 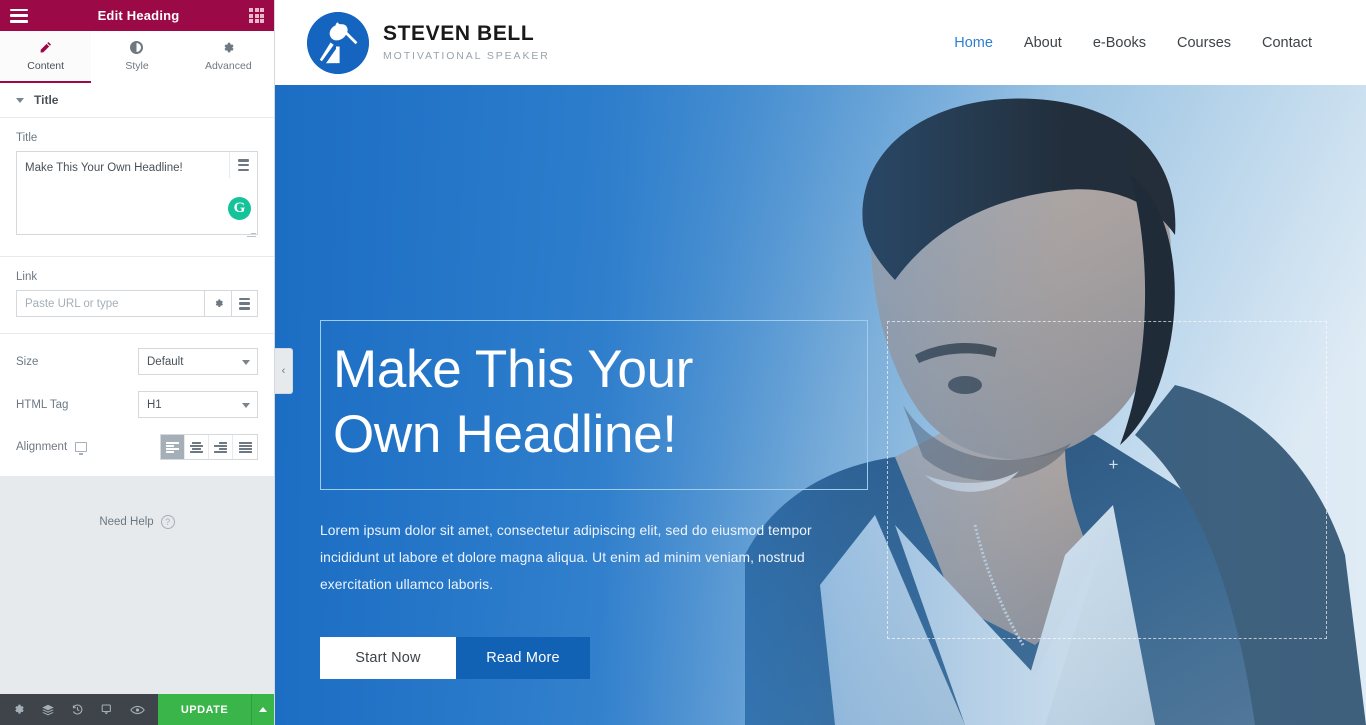 I want to click on panel-title: Edit Heading, so click(x=138, y=15).